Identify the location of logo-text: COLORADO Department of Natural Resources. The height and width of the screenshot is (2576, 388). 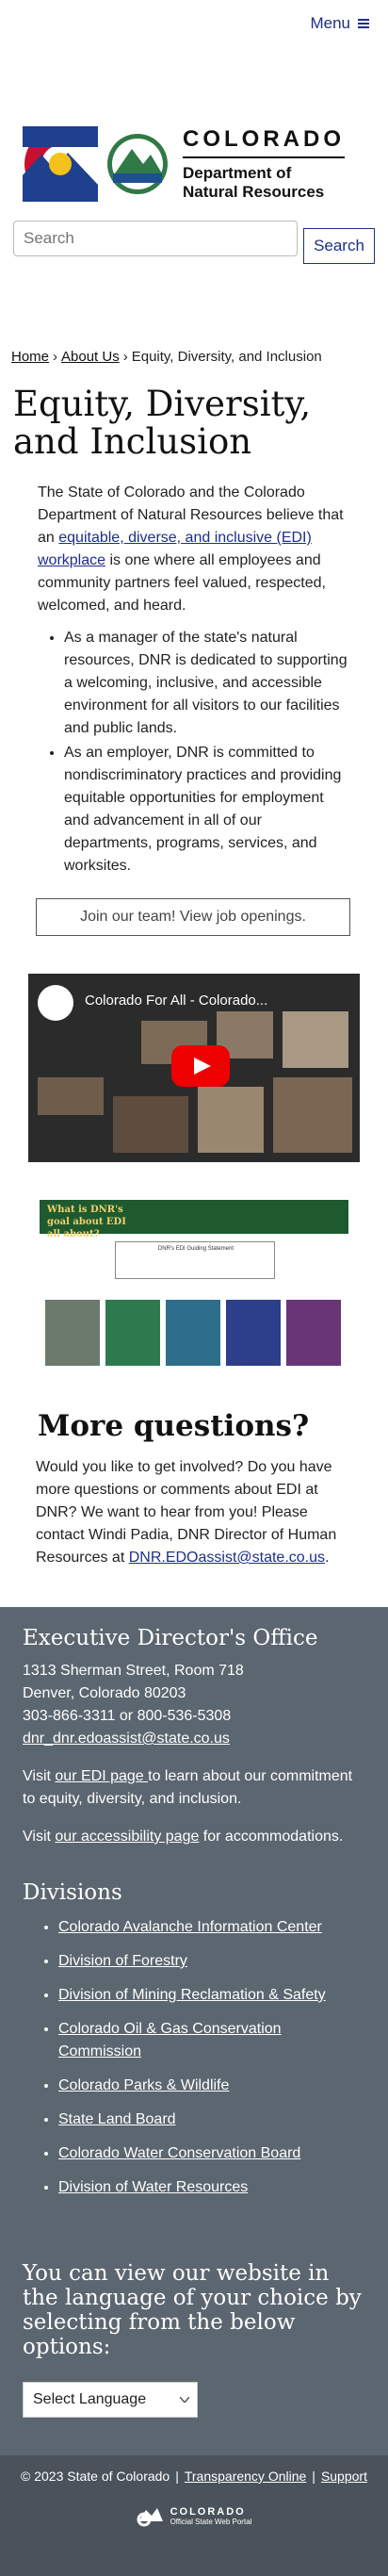
(264, 164).